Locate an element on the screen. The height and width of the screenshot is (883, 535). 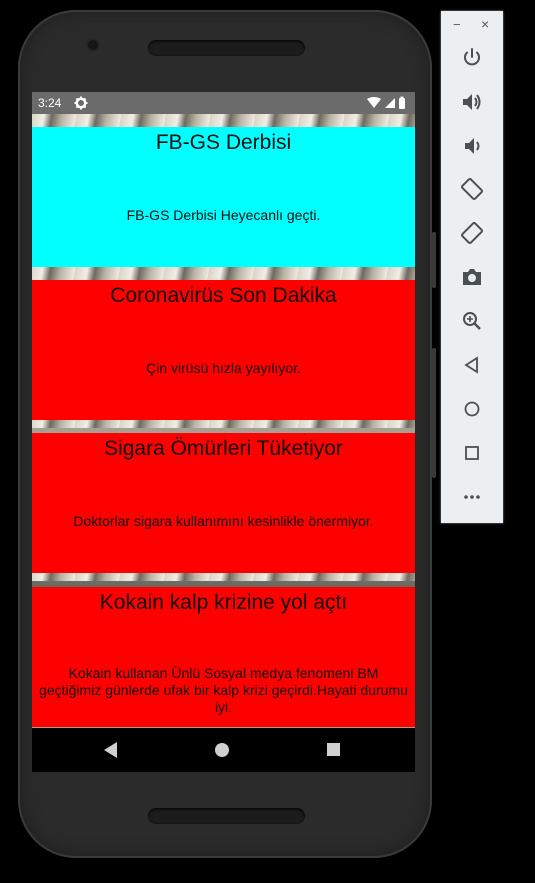
nav-recents-icon is located at coordinates (333, 749).